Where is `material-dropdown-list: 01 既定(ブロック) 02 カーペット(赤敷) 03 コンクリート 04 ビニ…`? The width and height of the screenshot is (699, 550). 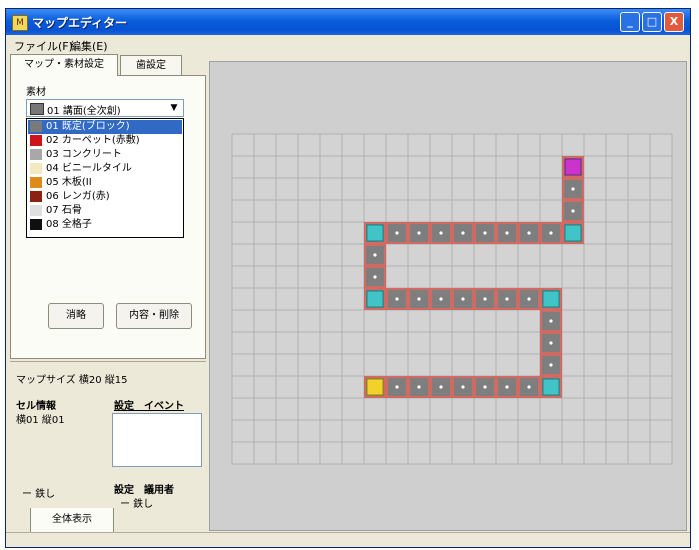 material-dropdown-list: 01 既定(ブロック) 02 カーペット(赤敷) 03 コンクリート 04 ビニ… is located at coordinates (105, 178).